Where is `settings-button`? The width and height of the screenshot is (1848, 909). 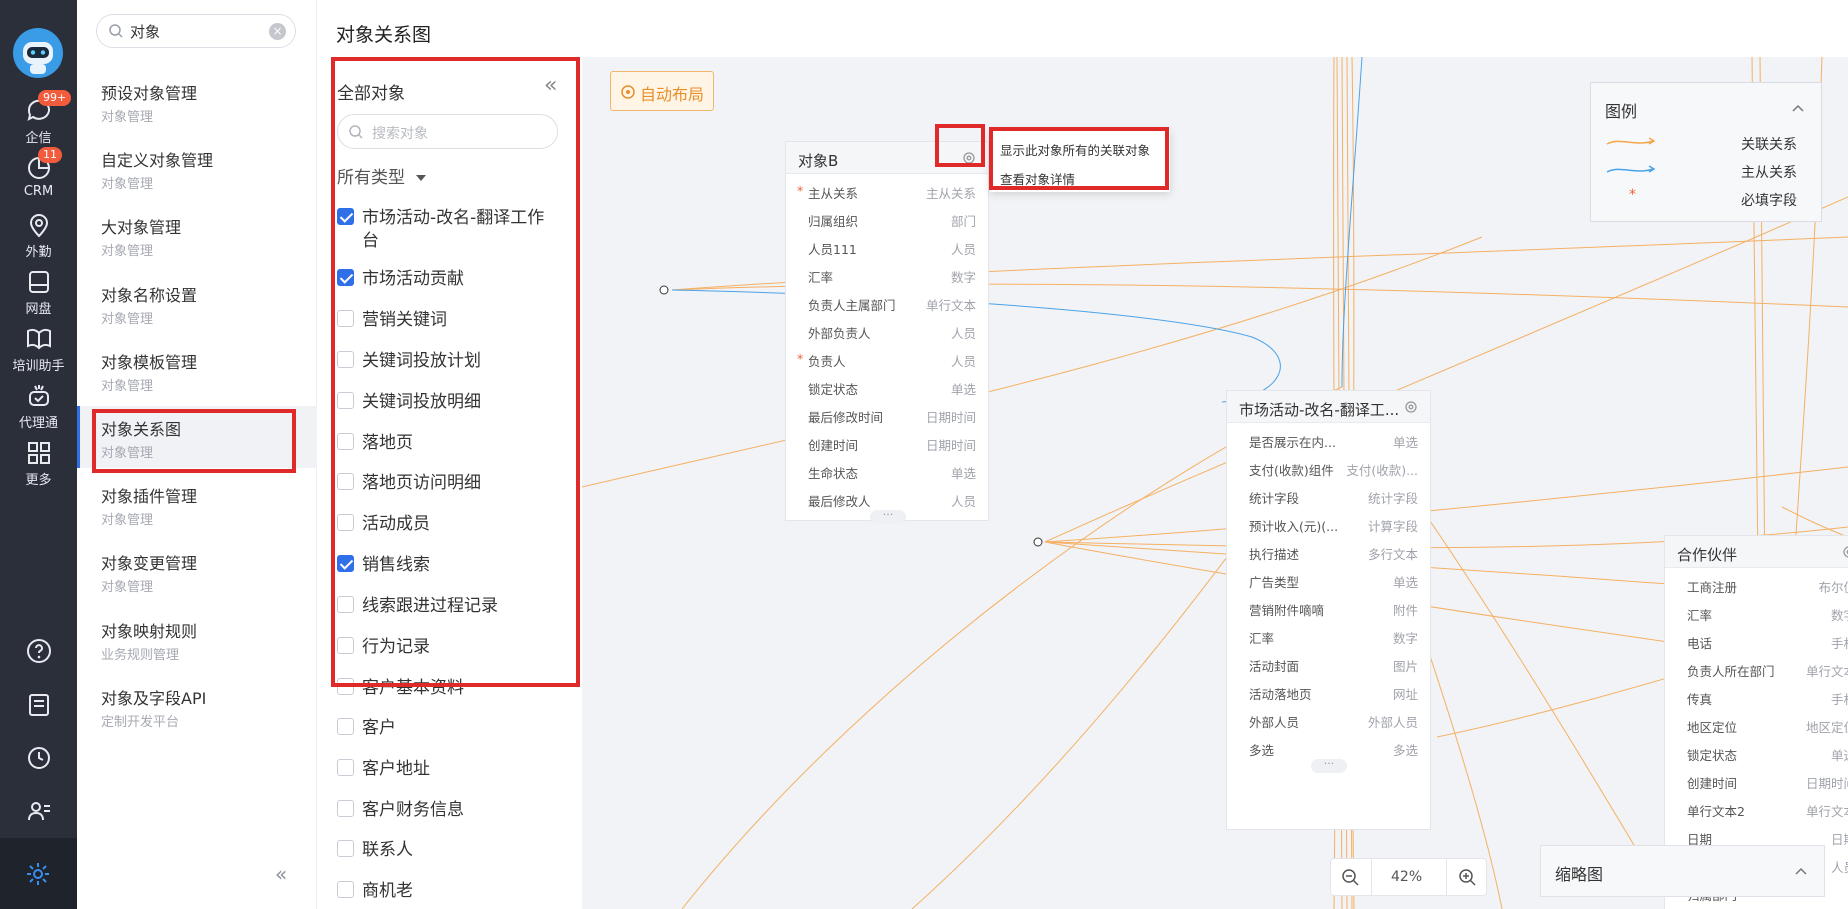
settings-button is located at coordinates (38, 873).